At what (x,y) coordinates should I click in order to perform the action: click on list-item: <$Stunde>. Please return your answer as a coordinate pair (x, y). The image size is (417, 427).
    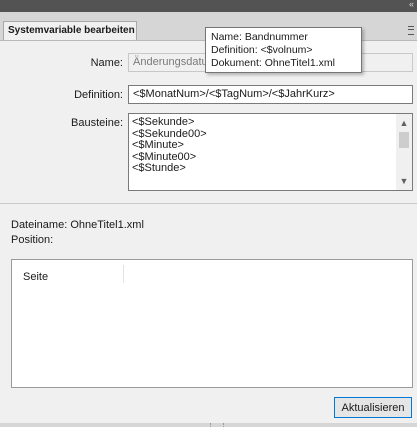
    Looking at the image, I should click on (270, 168).